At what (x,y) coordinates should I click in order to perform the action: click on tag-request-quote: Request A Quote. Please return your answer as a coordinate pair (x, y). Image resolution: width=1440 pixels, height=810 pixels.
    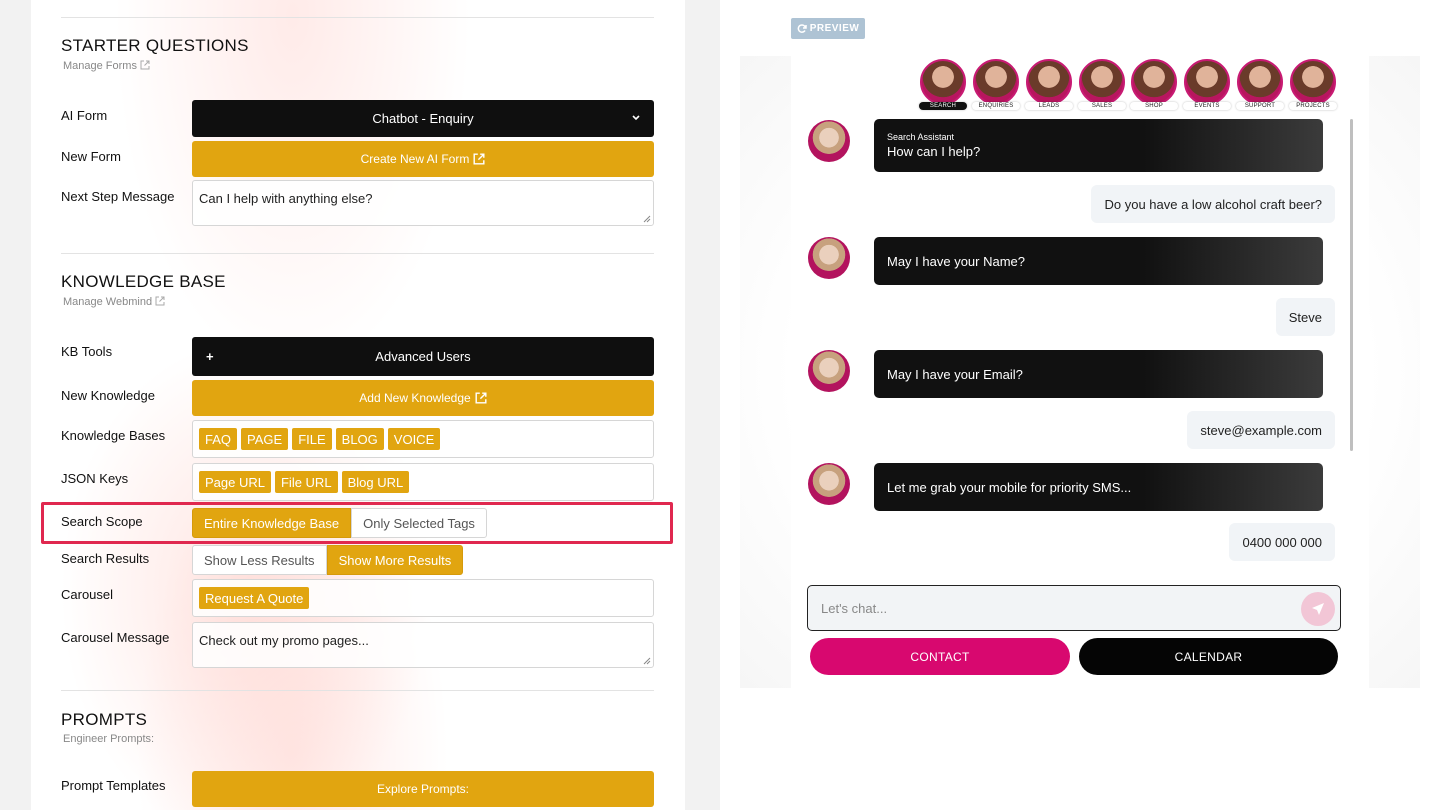
    Looking at the image, I should click on (254, 598).